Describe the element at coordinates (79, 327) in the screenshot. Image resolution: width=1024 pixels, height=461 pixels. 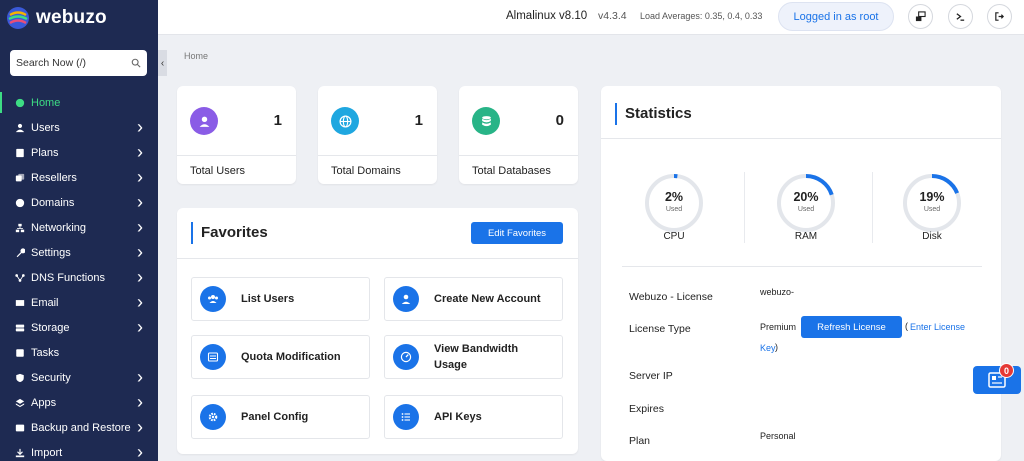
I see `sidebar-item-storage: Storage ›` at that location.